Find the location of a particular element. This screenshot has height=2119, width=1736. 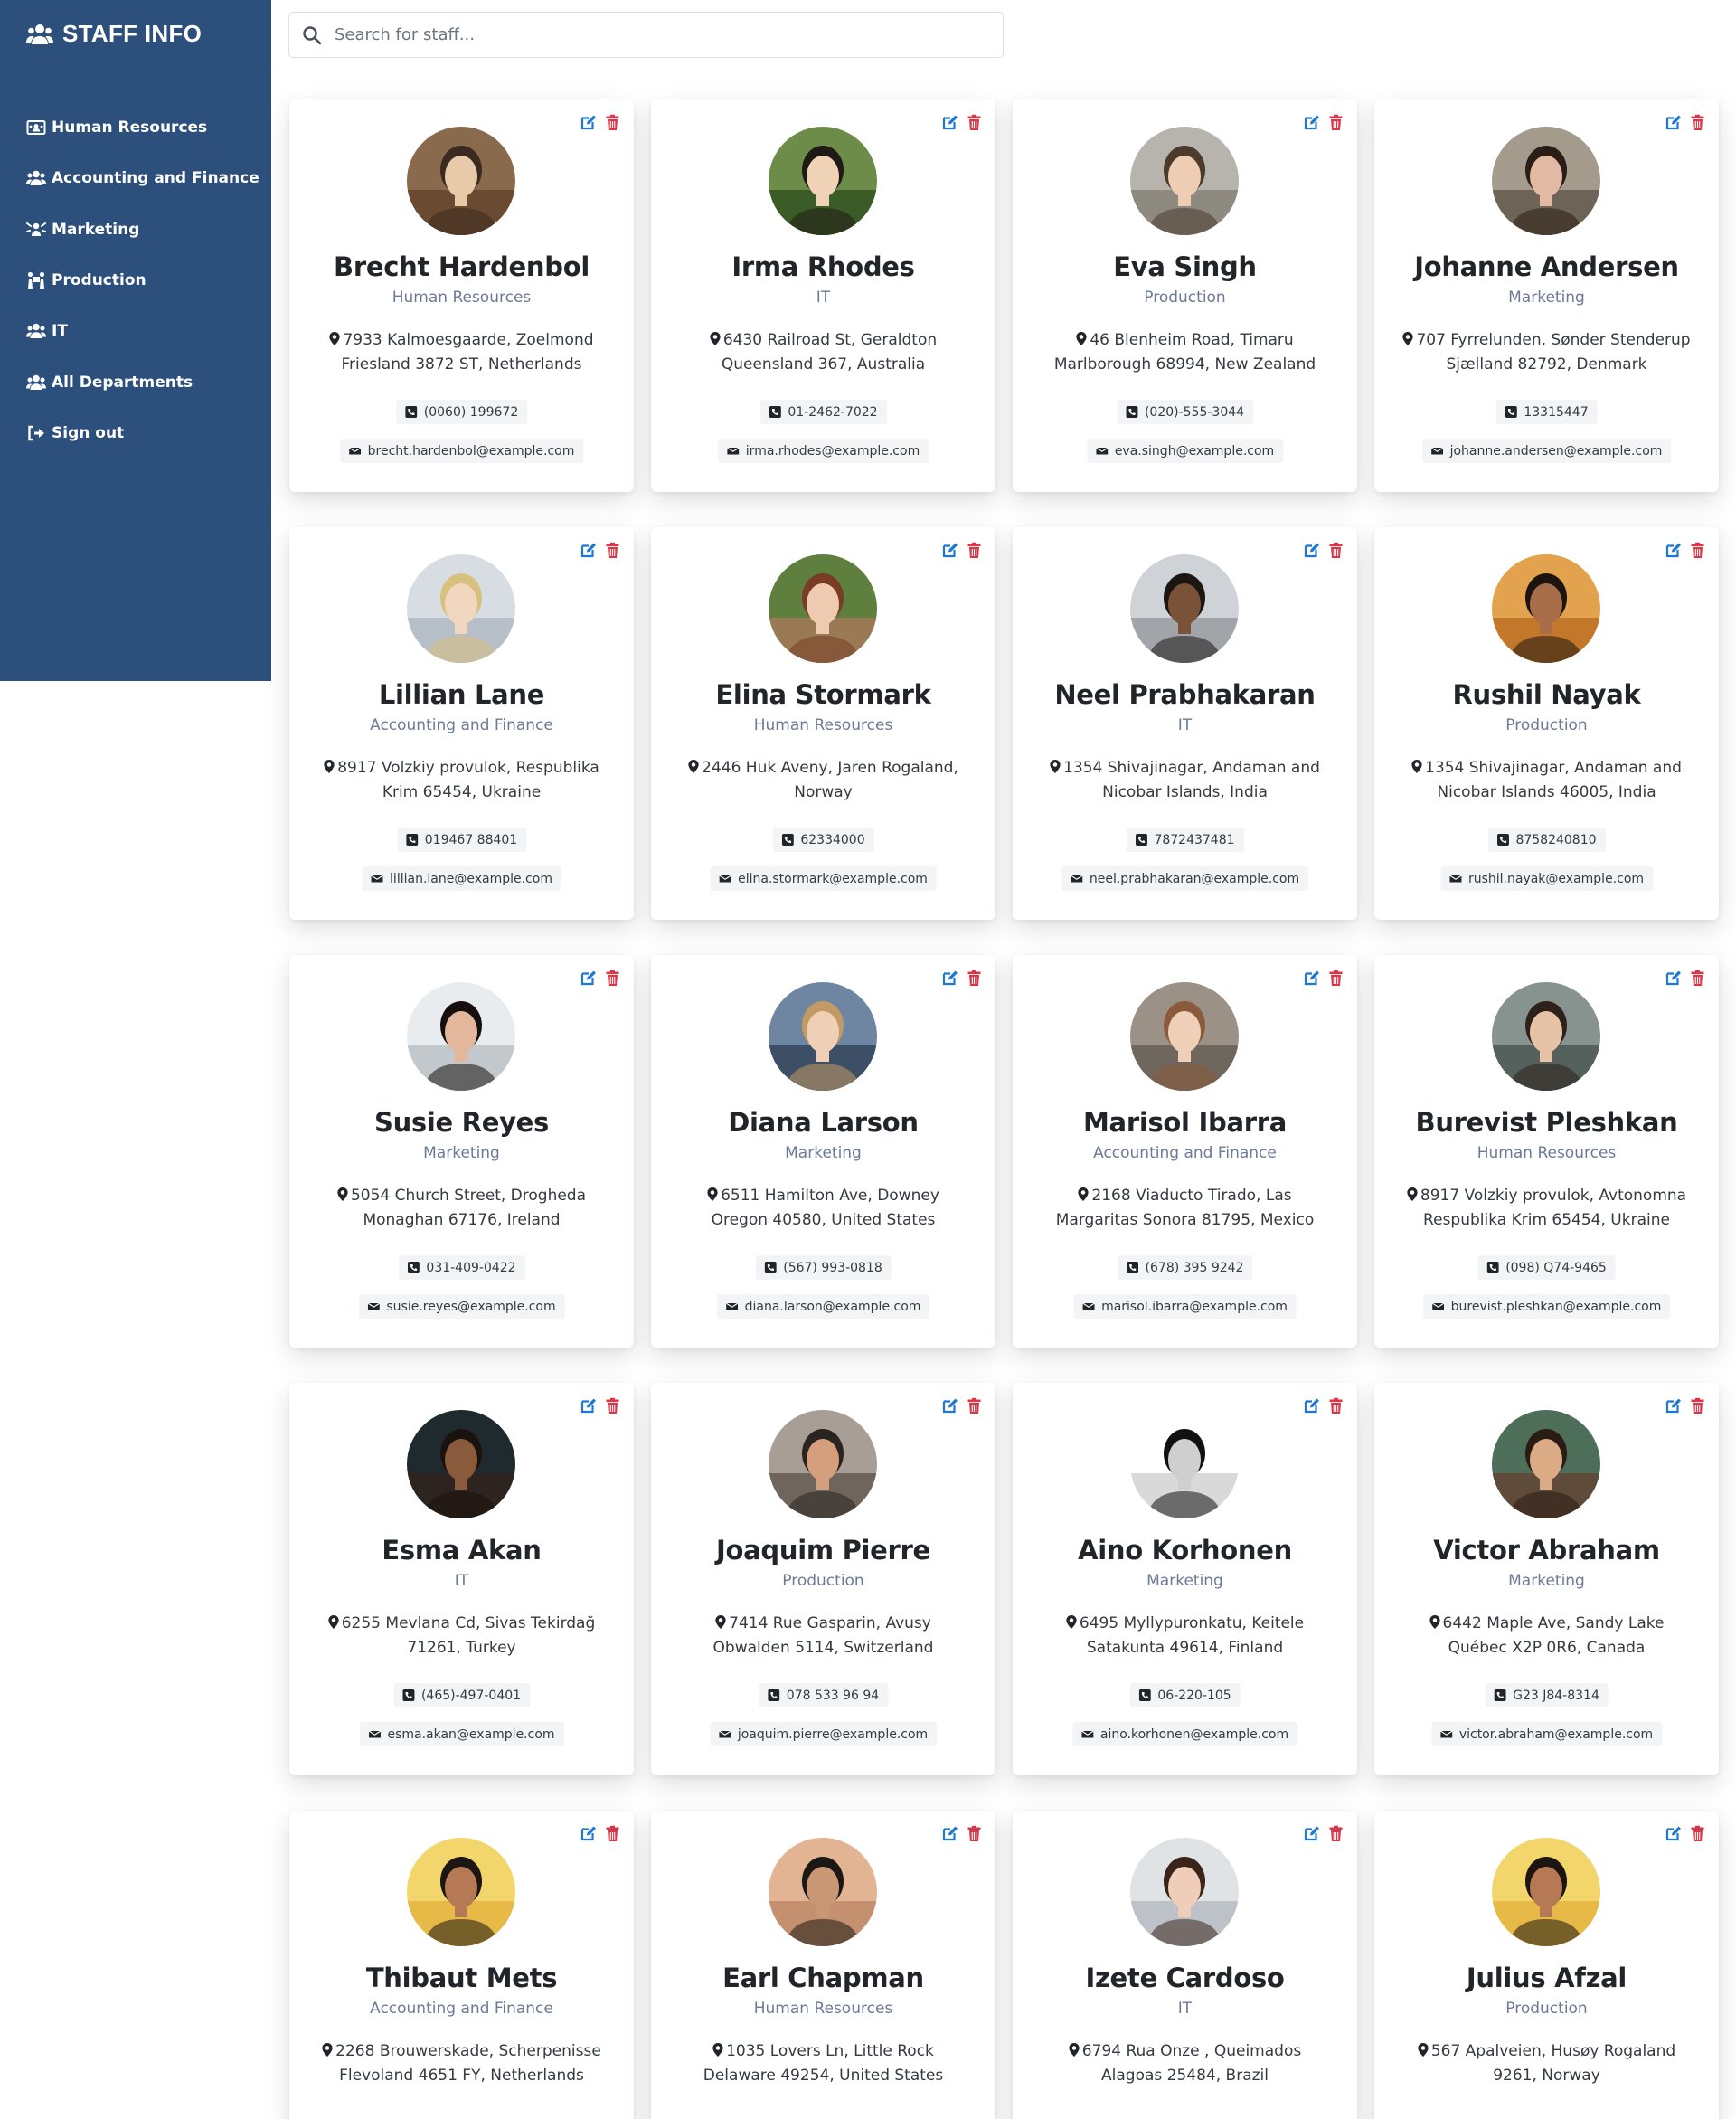

address-line-2: Nicobar Islands, India is located at coordinates (1185, 792).